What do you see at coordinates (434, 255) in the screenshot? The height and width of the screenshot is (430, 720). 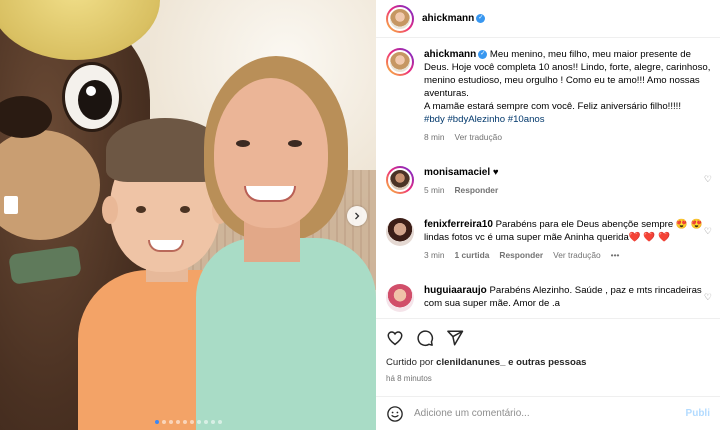 I see `comment-time: 3 min` at bounding box center [434, 255].